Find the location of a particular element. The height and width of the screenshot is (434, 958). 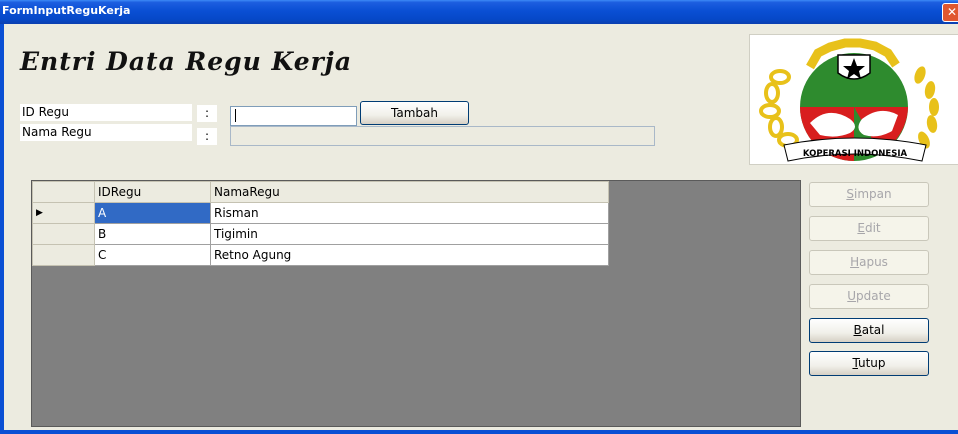

edit-button: Edit is located at coordinates (869, 228).